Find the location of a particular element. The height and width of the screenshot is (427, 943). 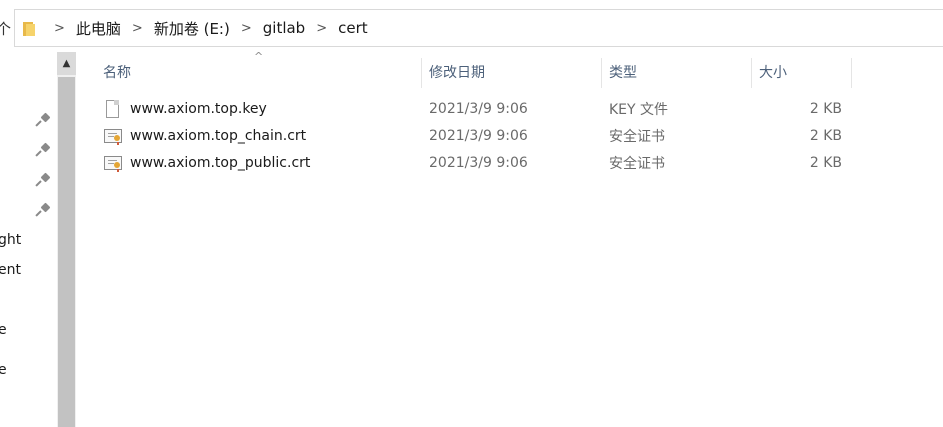

file-name-cell: www.axiom.top.key is located at coordinates (185, 108).